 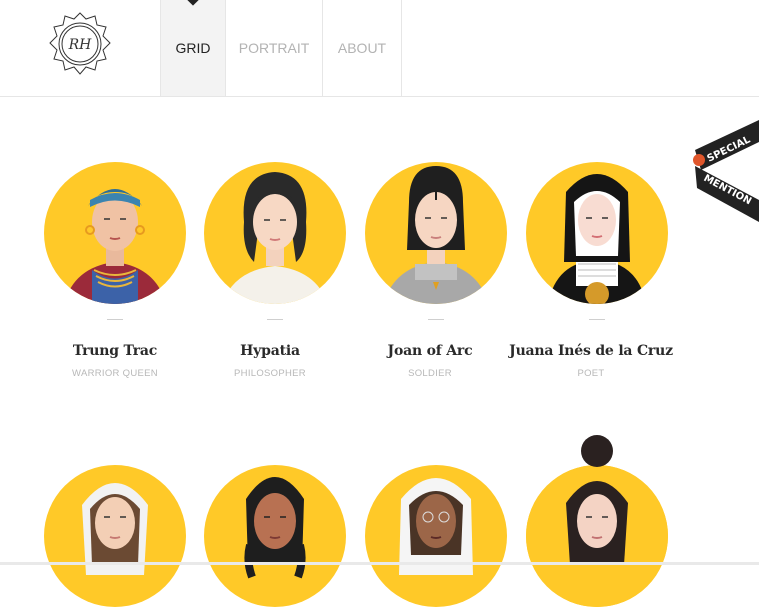 What do you see at coordinates (430, 373) in the screenshot?
I see `card-role: SOLDIER` at bounding box center [430, 373].